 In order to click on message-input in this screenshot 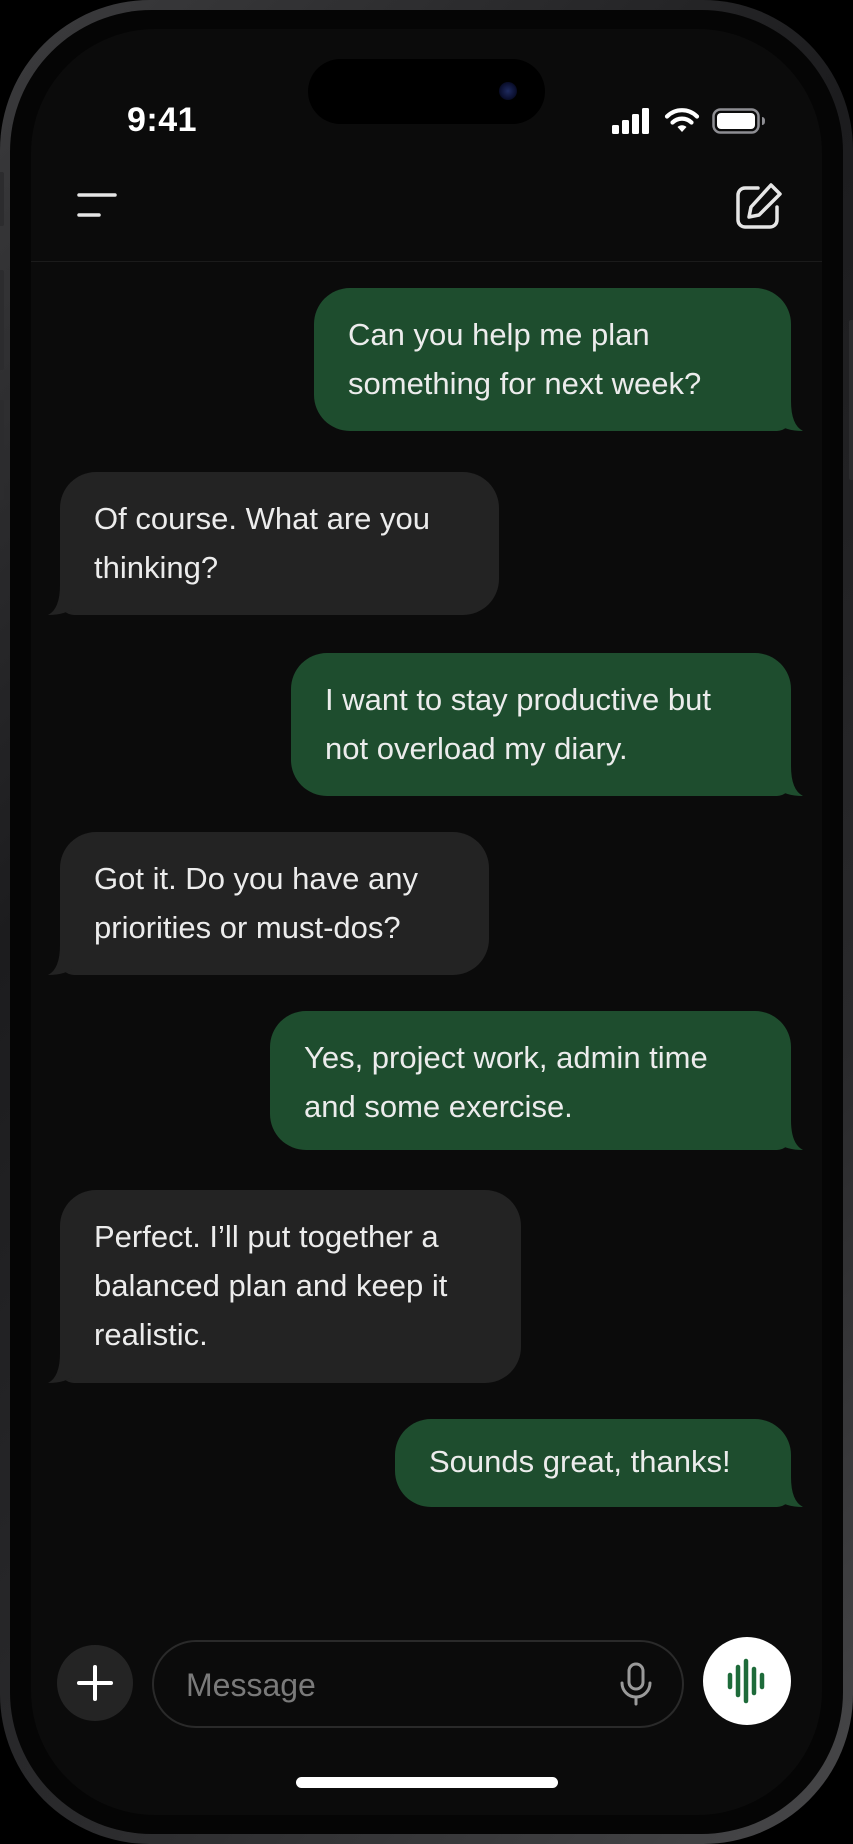, I will do `click(386, 1685)`.